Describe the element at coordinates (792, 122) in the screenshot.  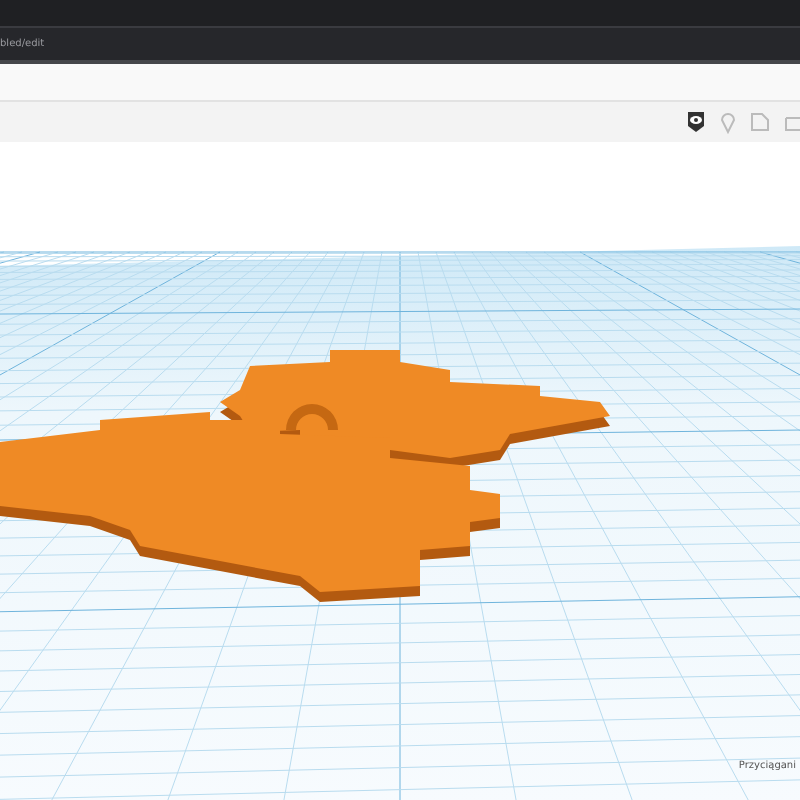
I see `duplicate-icon` at that location.